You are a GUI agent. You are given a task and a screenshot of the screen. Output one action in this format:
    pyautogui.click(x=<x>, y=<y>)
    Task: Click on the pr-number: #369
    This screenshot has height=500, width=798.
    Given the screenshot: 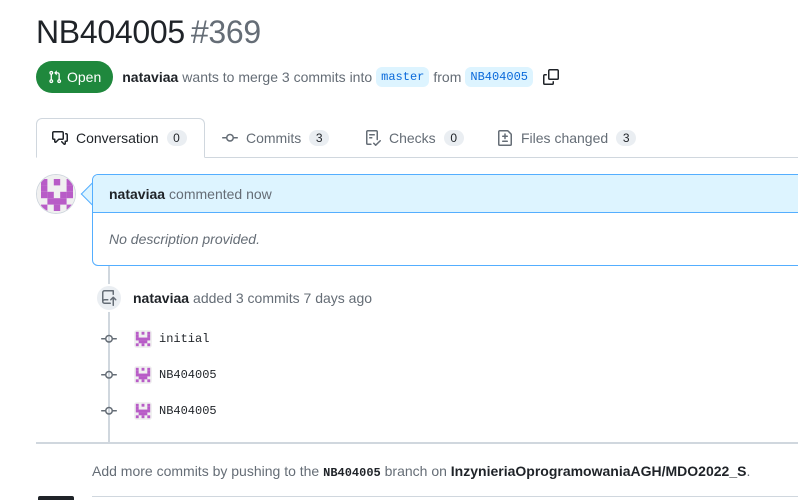 What is the action you would take?
    pyautogui.click(x=225, y=32)
    